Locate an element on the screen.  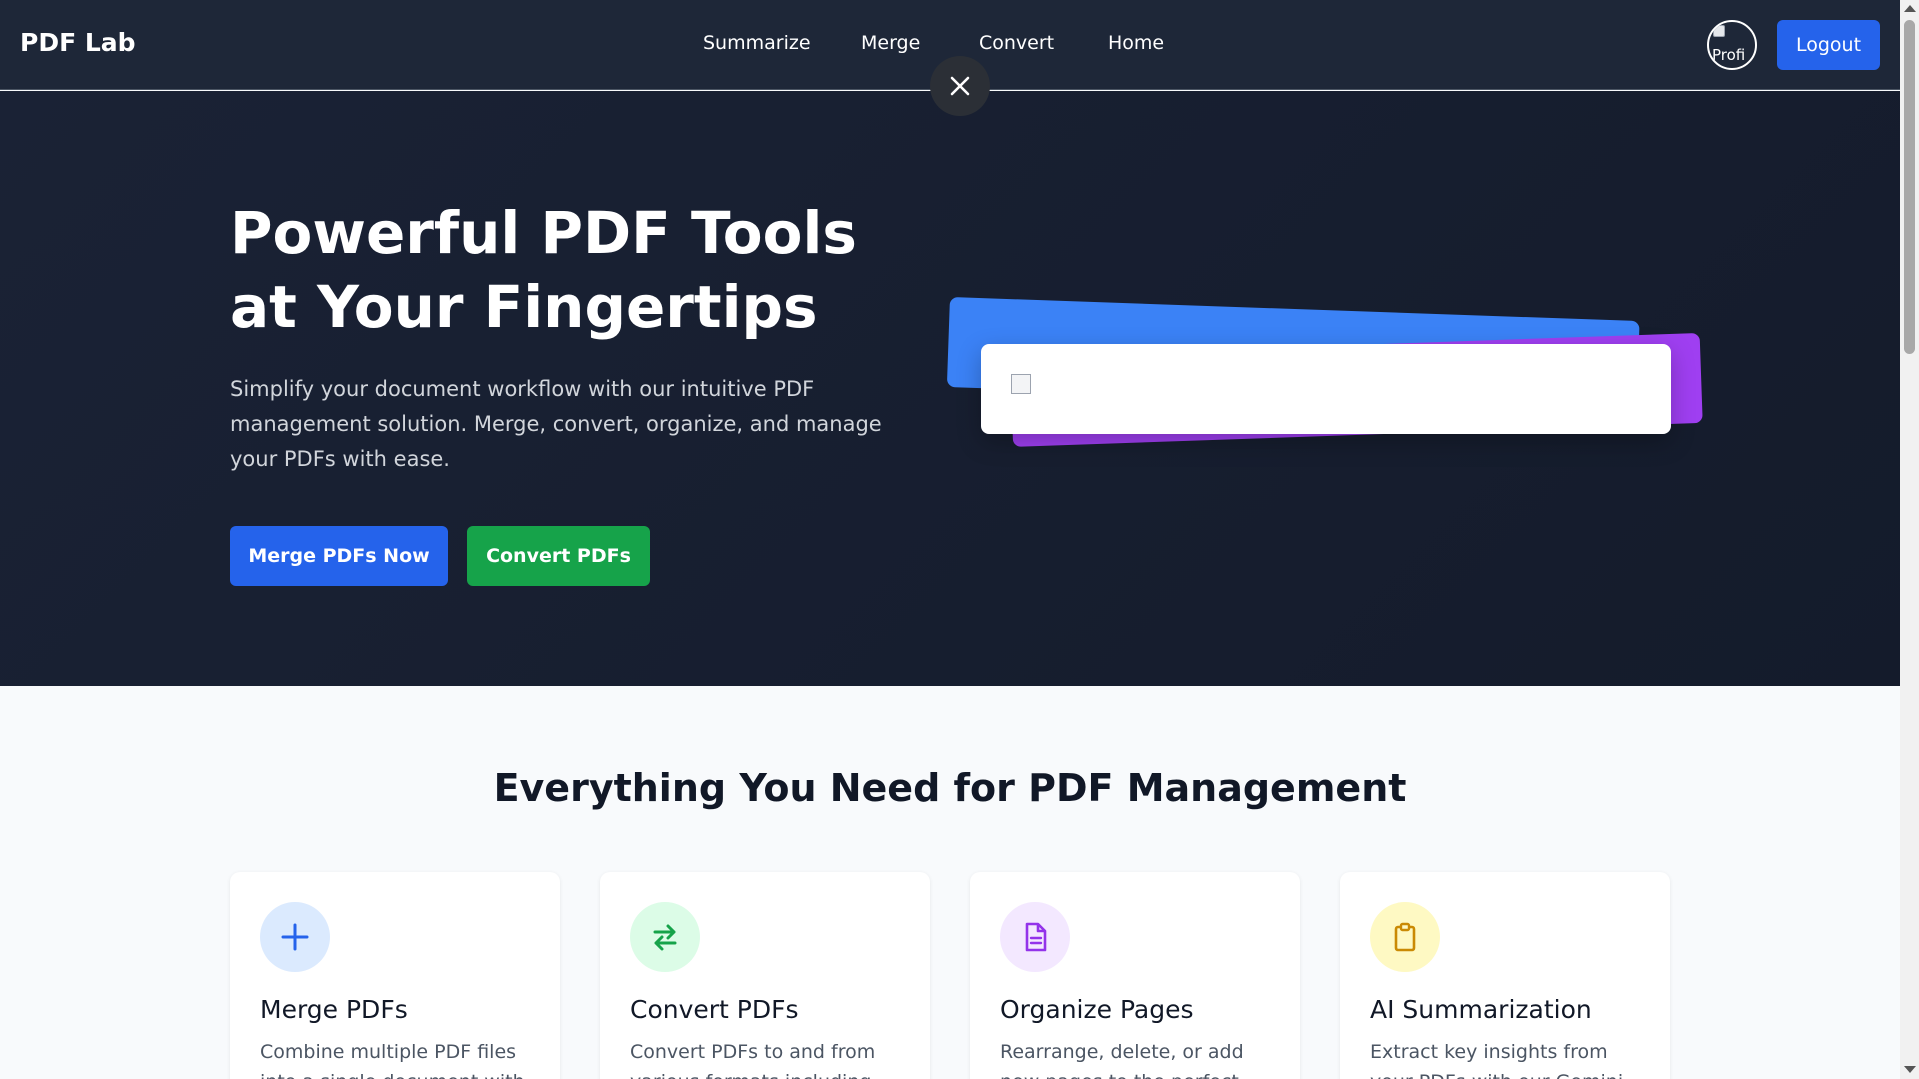
clipboard-icon is located at coordinates (1405, 937).